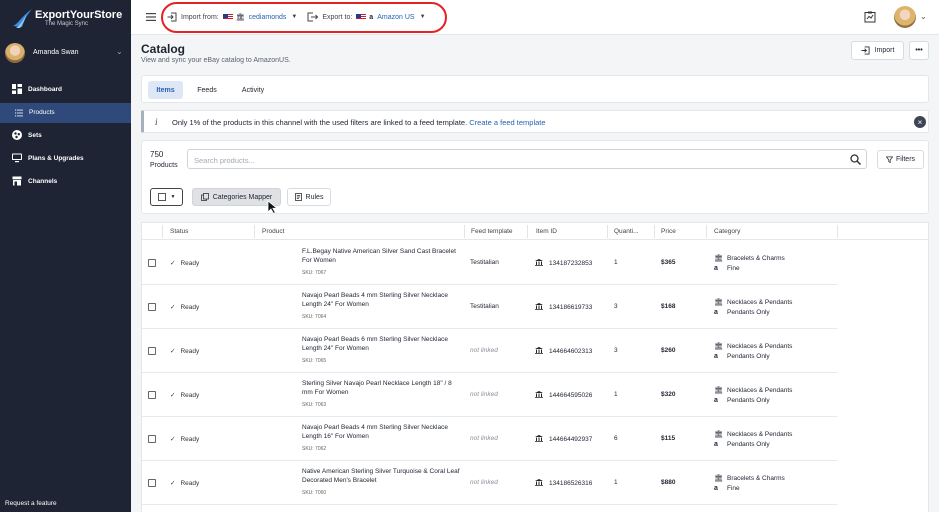  What do you see at coordinates (563, 351) in the screenshot?
I see `row-item-id: 144664602313` at bounding box center [563, 351].